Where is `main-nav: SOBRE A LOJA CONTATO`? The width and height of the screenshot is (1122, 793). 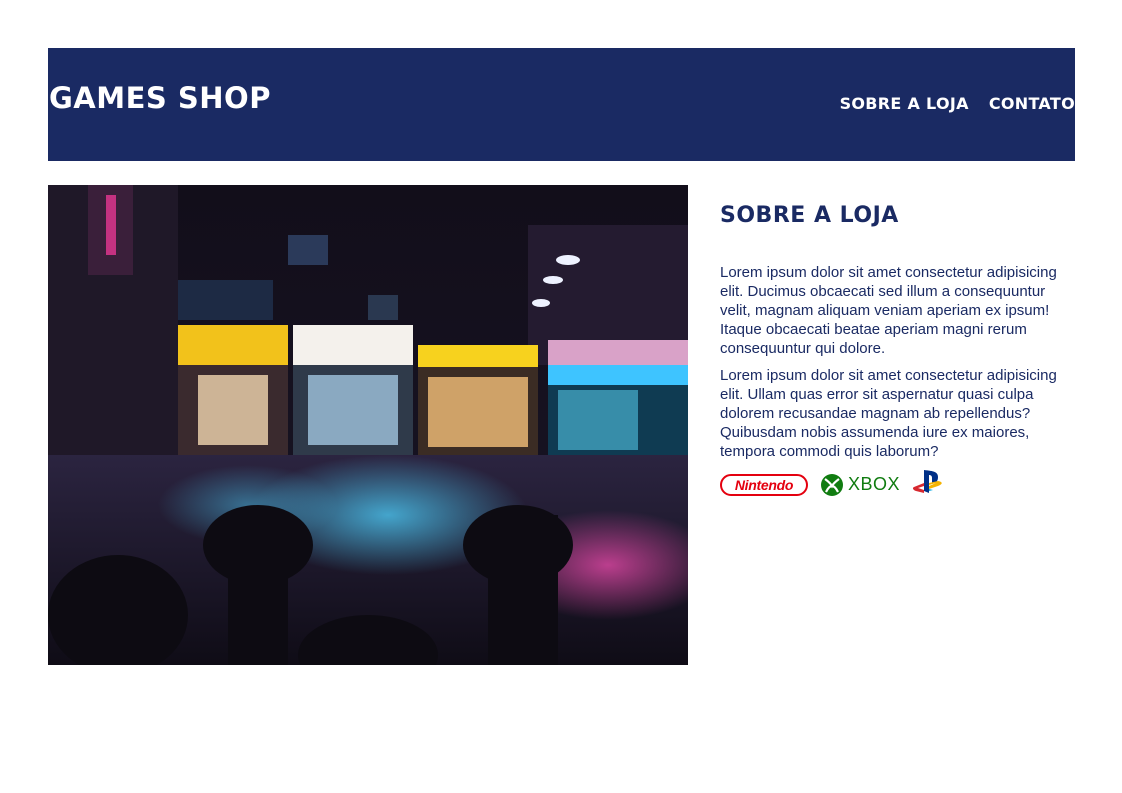 main-nav: SOBRE A LOJA CONTATO is located at coordinates (957, 104).